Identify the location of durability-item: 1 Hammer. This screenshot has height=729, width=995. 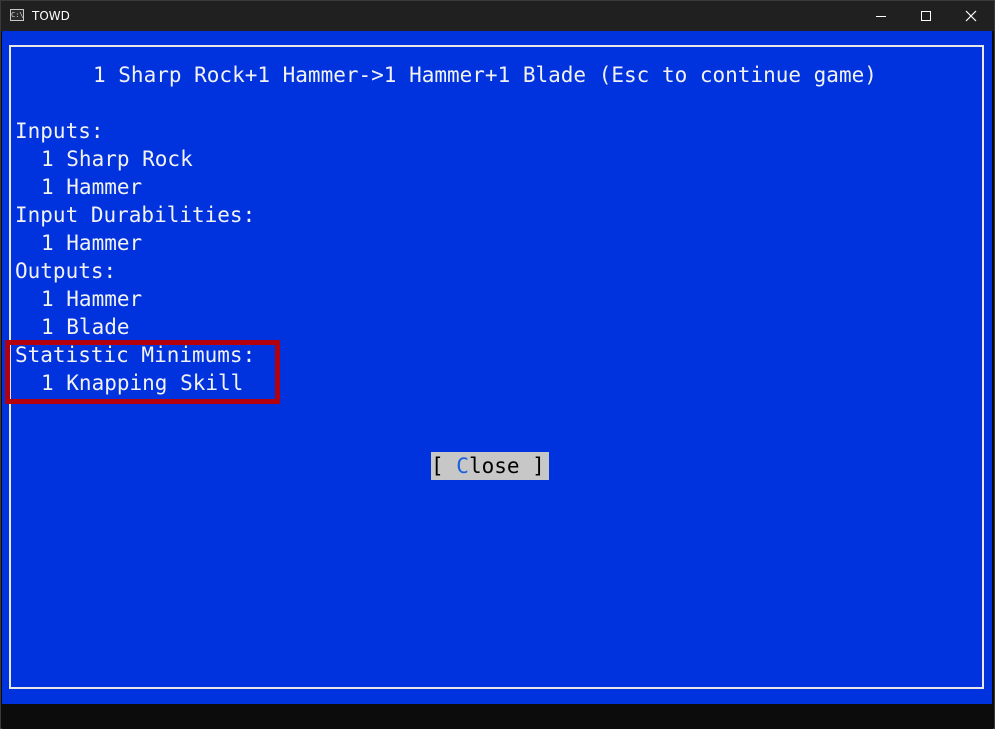
(92, 243).